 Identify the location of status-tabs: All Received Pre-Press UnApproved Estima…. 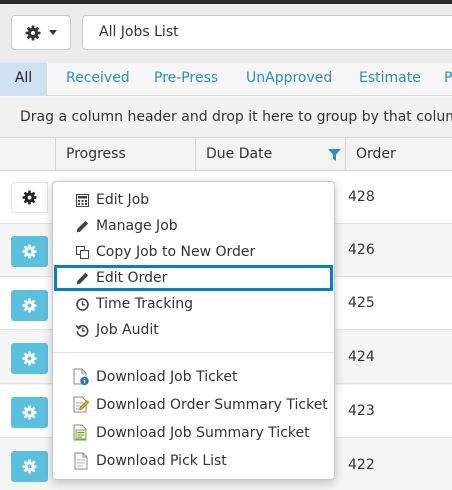
(226, 79).